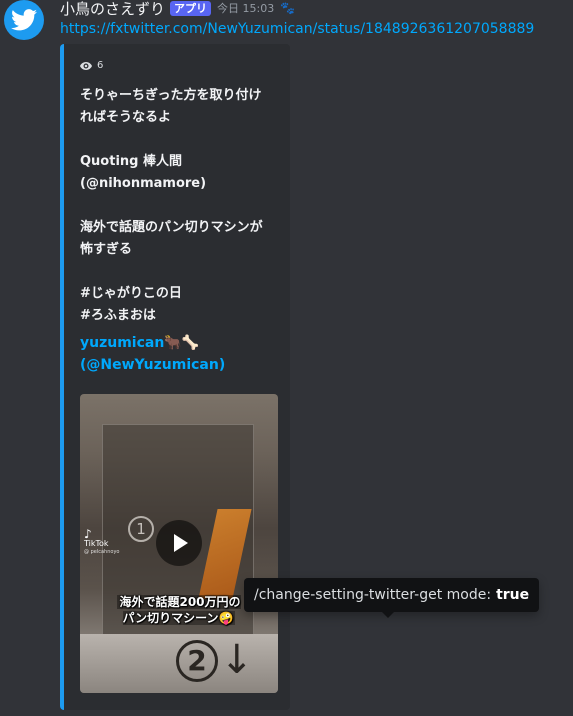  I want to click on tooltip-value: true, so click(513, 595).